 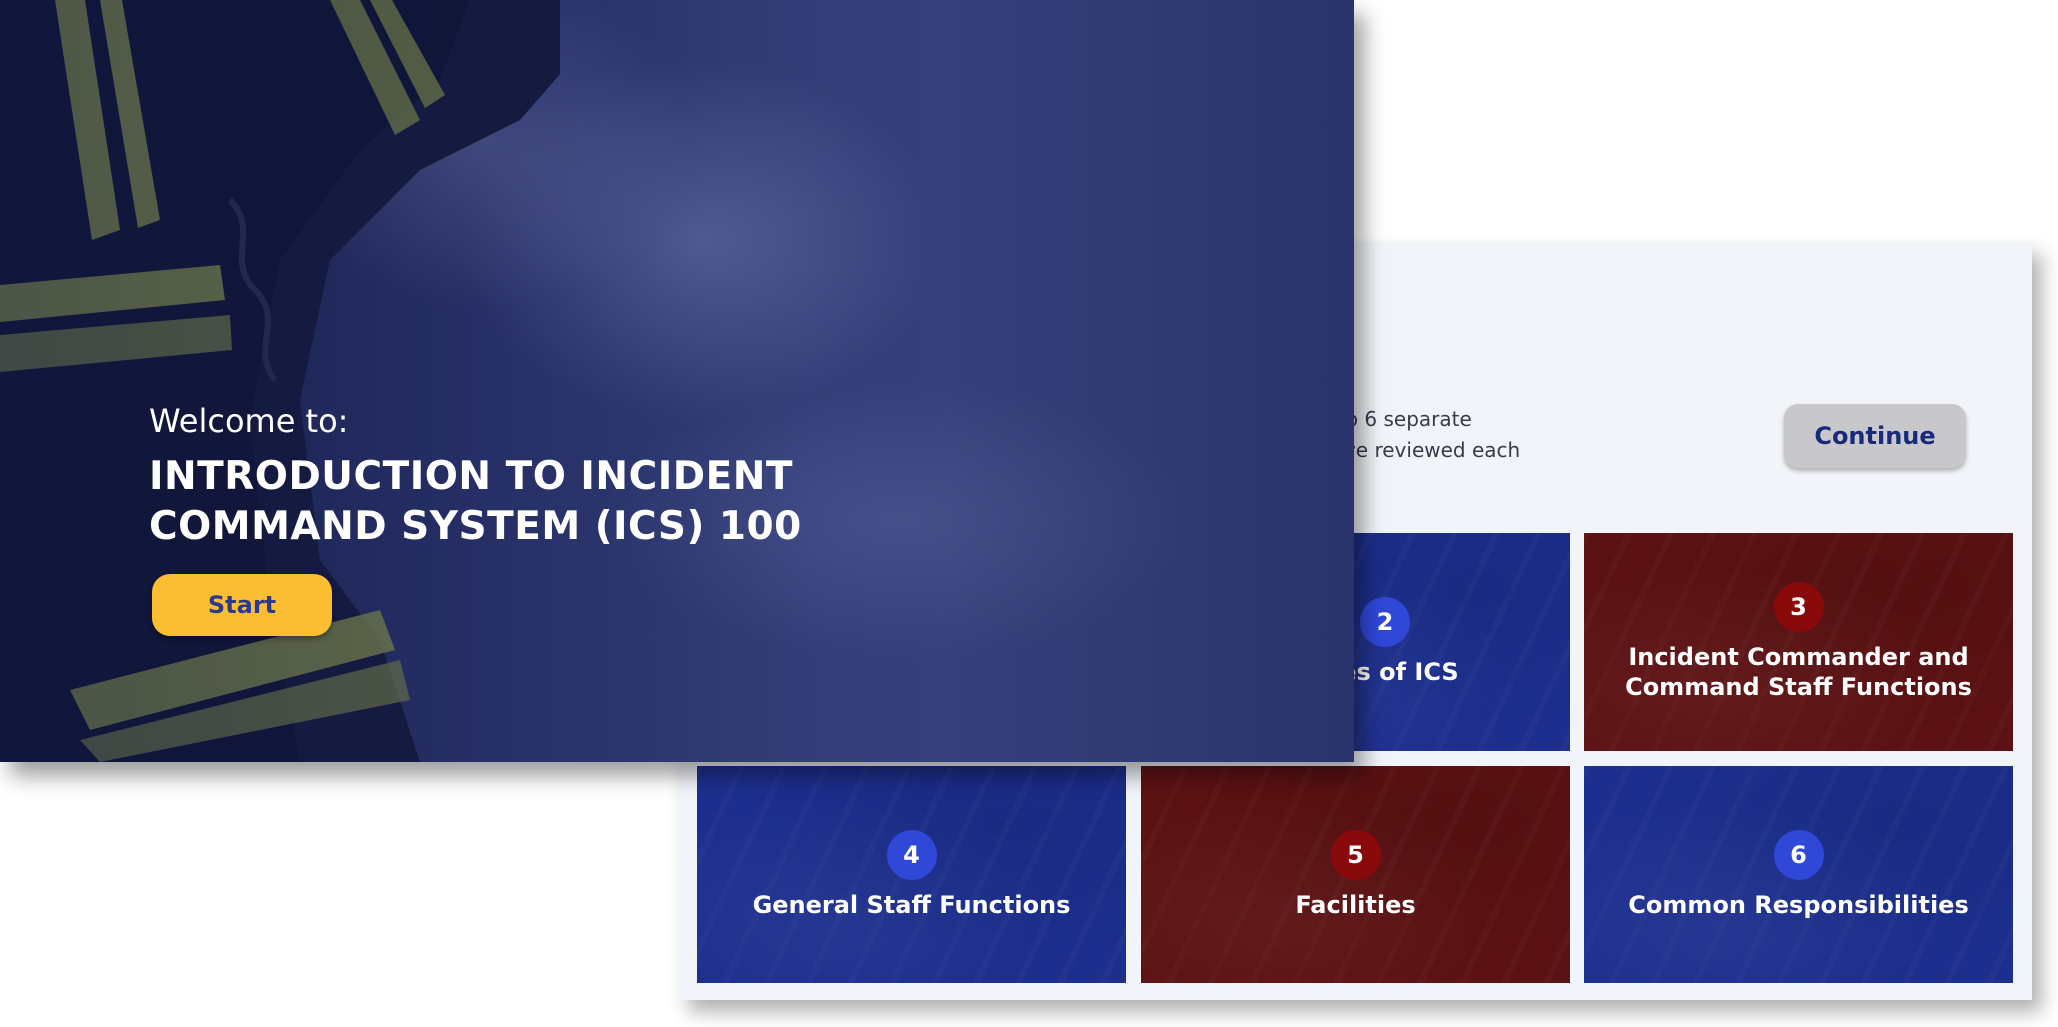 What do you see at coordinates (1355, 854) in the screenshot?
I see `module-number-badge: 5` at bounding box center [1355, 854].